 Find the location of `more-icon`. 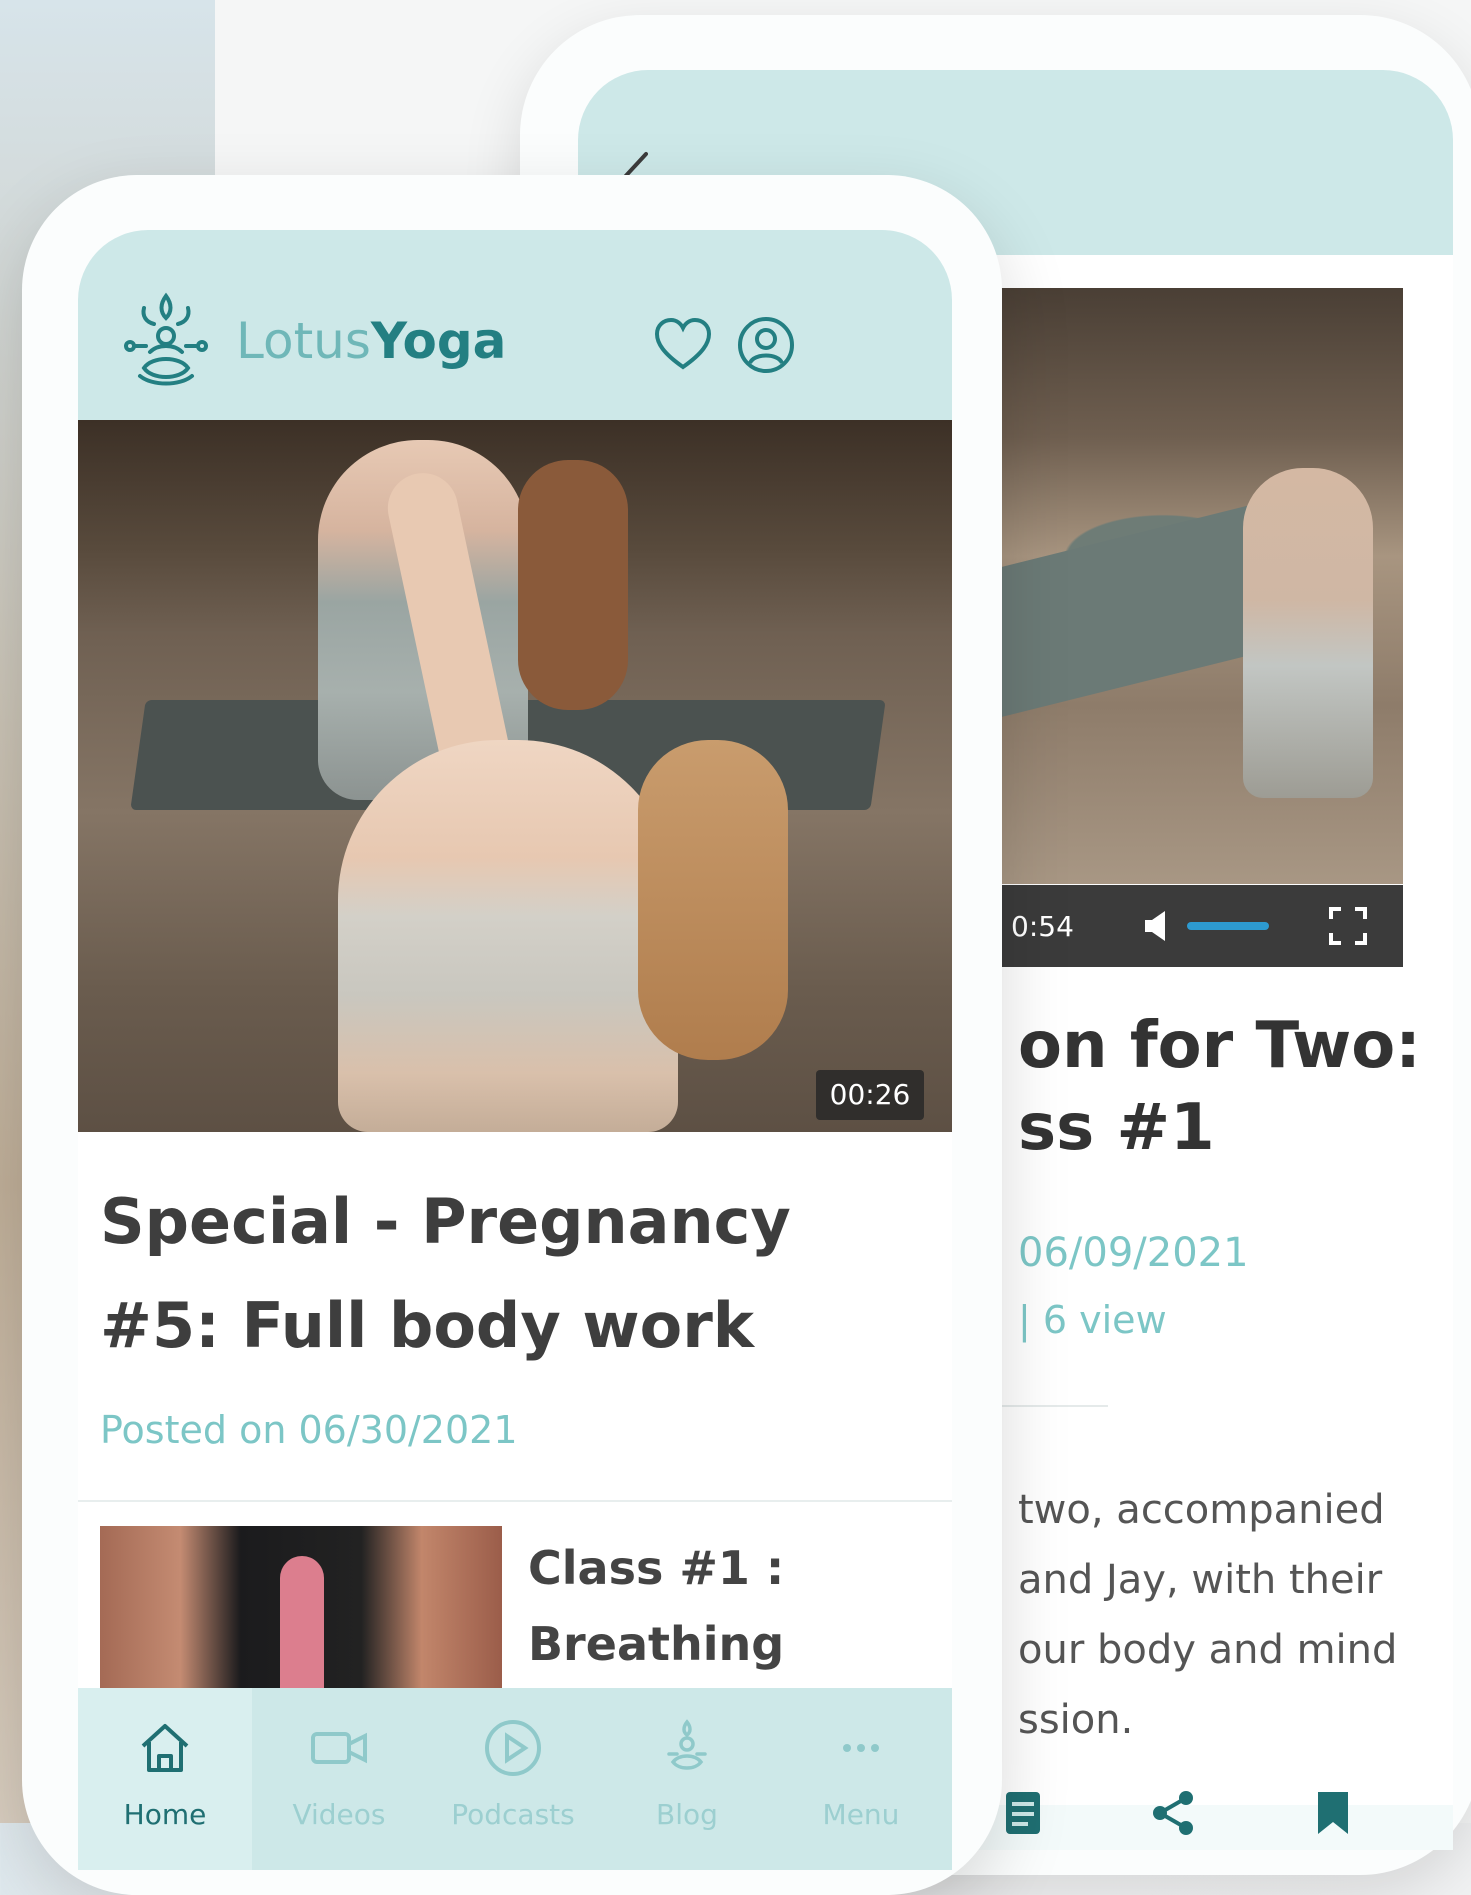

more-icon is located at coordinates (861, 1748).